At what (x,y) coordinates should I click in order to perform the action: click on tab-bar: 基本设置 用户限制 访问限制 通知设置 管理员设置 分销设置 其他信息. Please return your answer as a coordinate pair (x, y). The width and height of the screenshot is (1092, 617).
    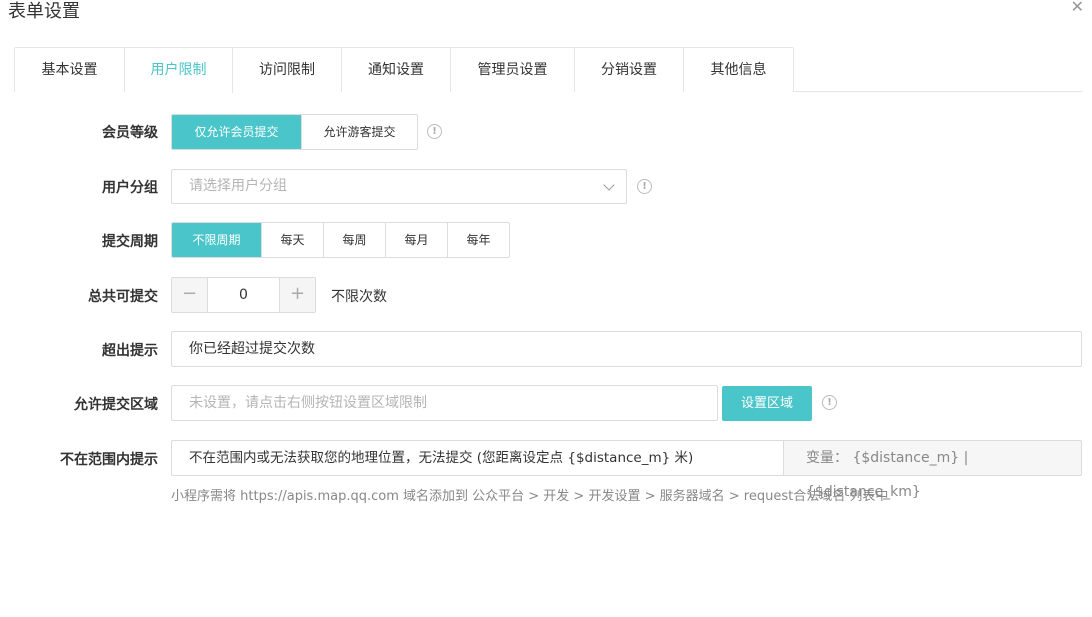
    Looking at the image, I should click on (548, 70).